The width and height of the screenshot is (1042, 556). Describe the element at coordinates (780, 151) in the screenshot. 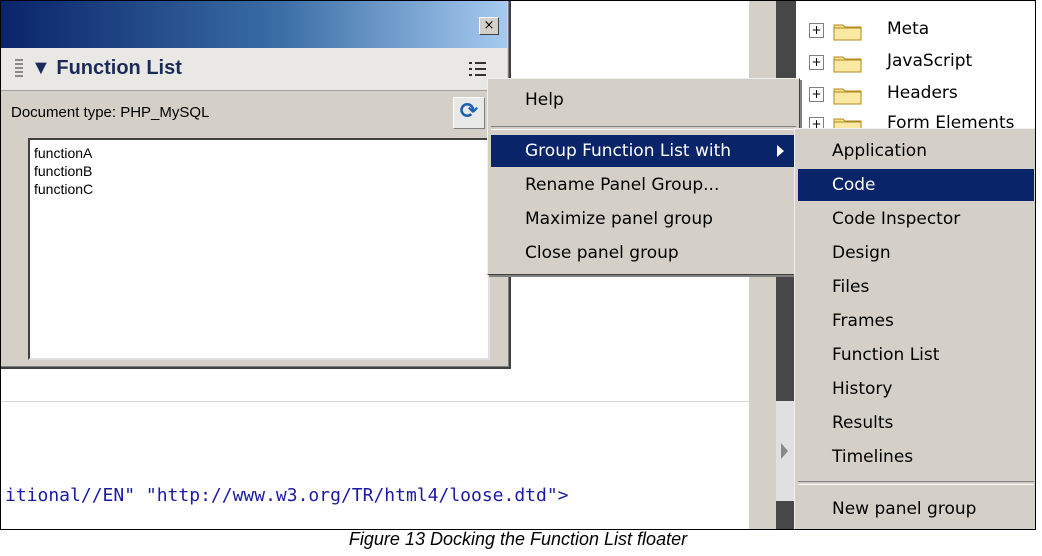

I see `submenu-arrow-icon` at that location.